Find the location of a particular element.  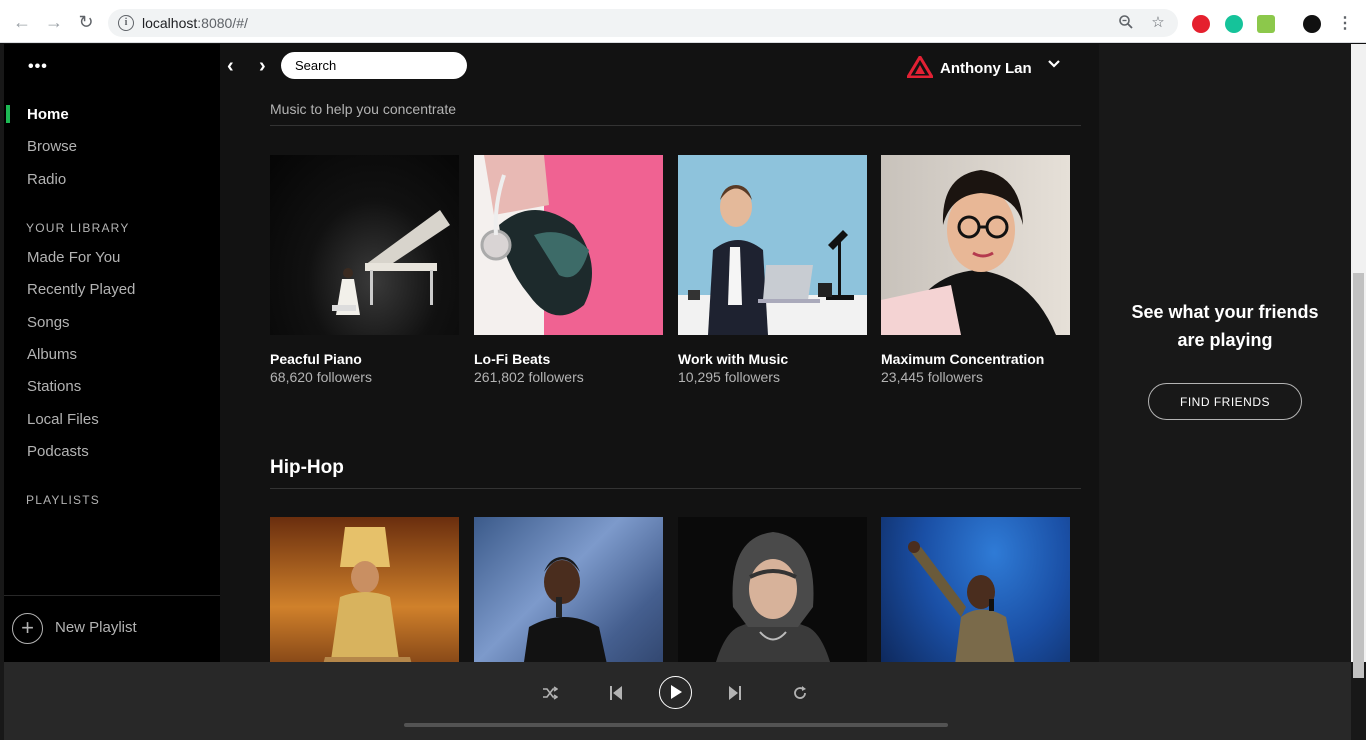

info-icon: i is located at coordinates (126, 23).